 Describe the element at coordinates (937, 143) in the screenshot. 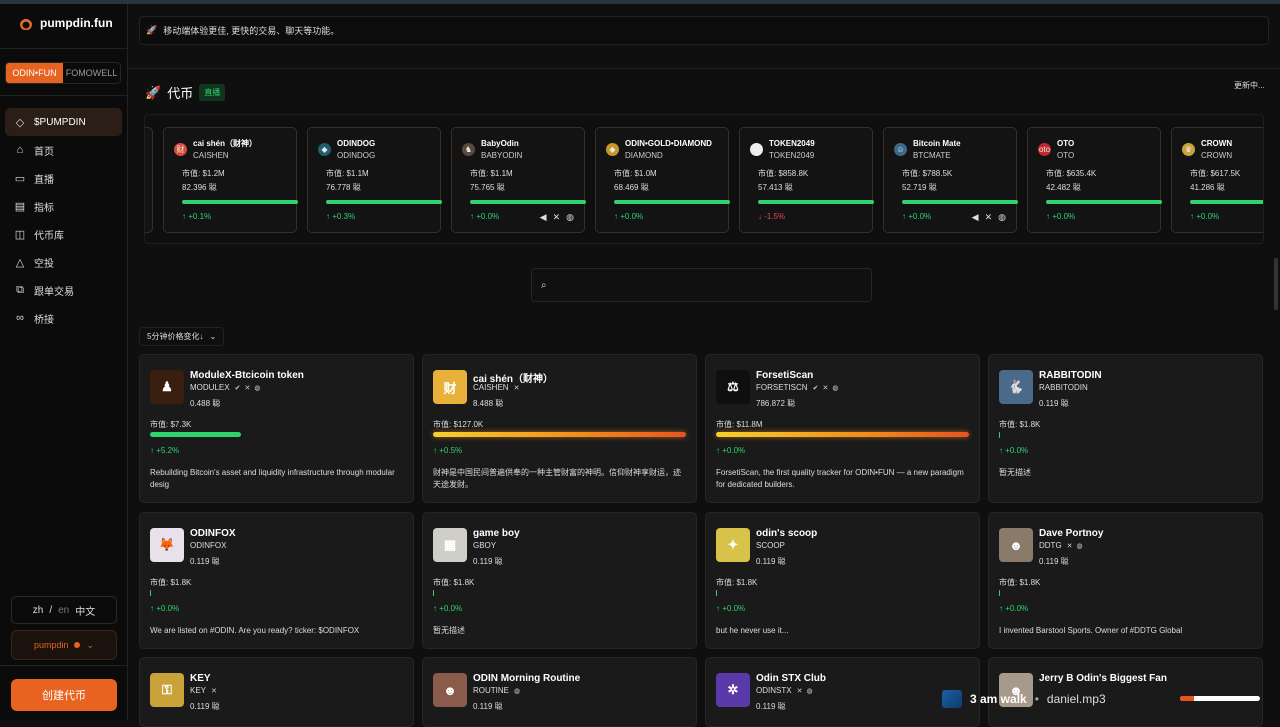

I see `token-name: Bitcoin Mate` at that location.